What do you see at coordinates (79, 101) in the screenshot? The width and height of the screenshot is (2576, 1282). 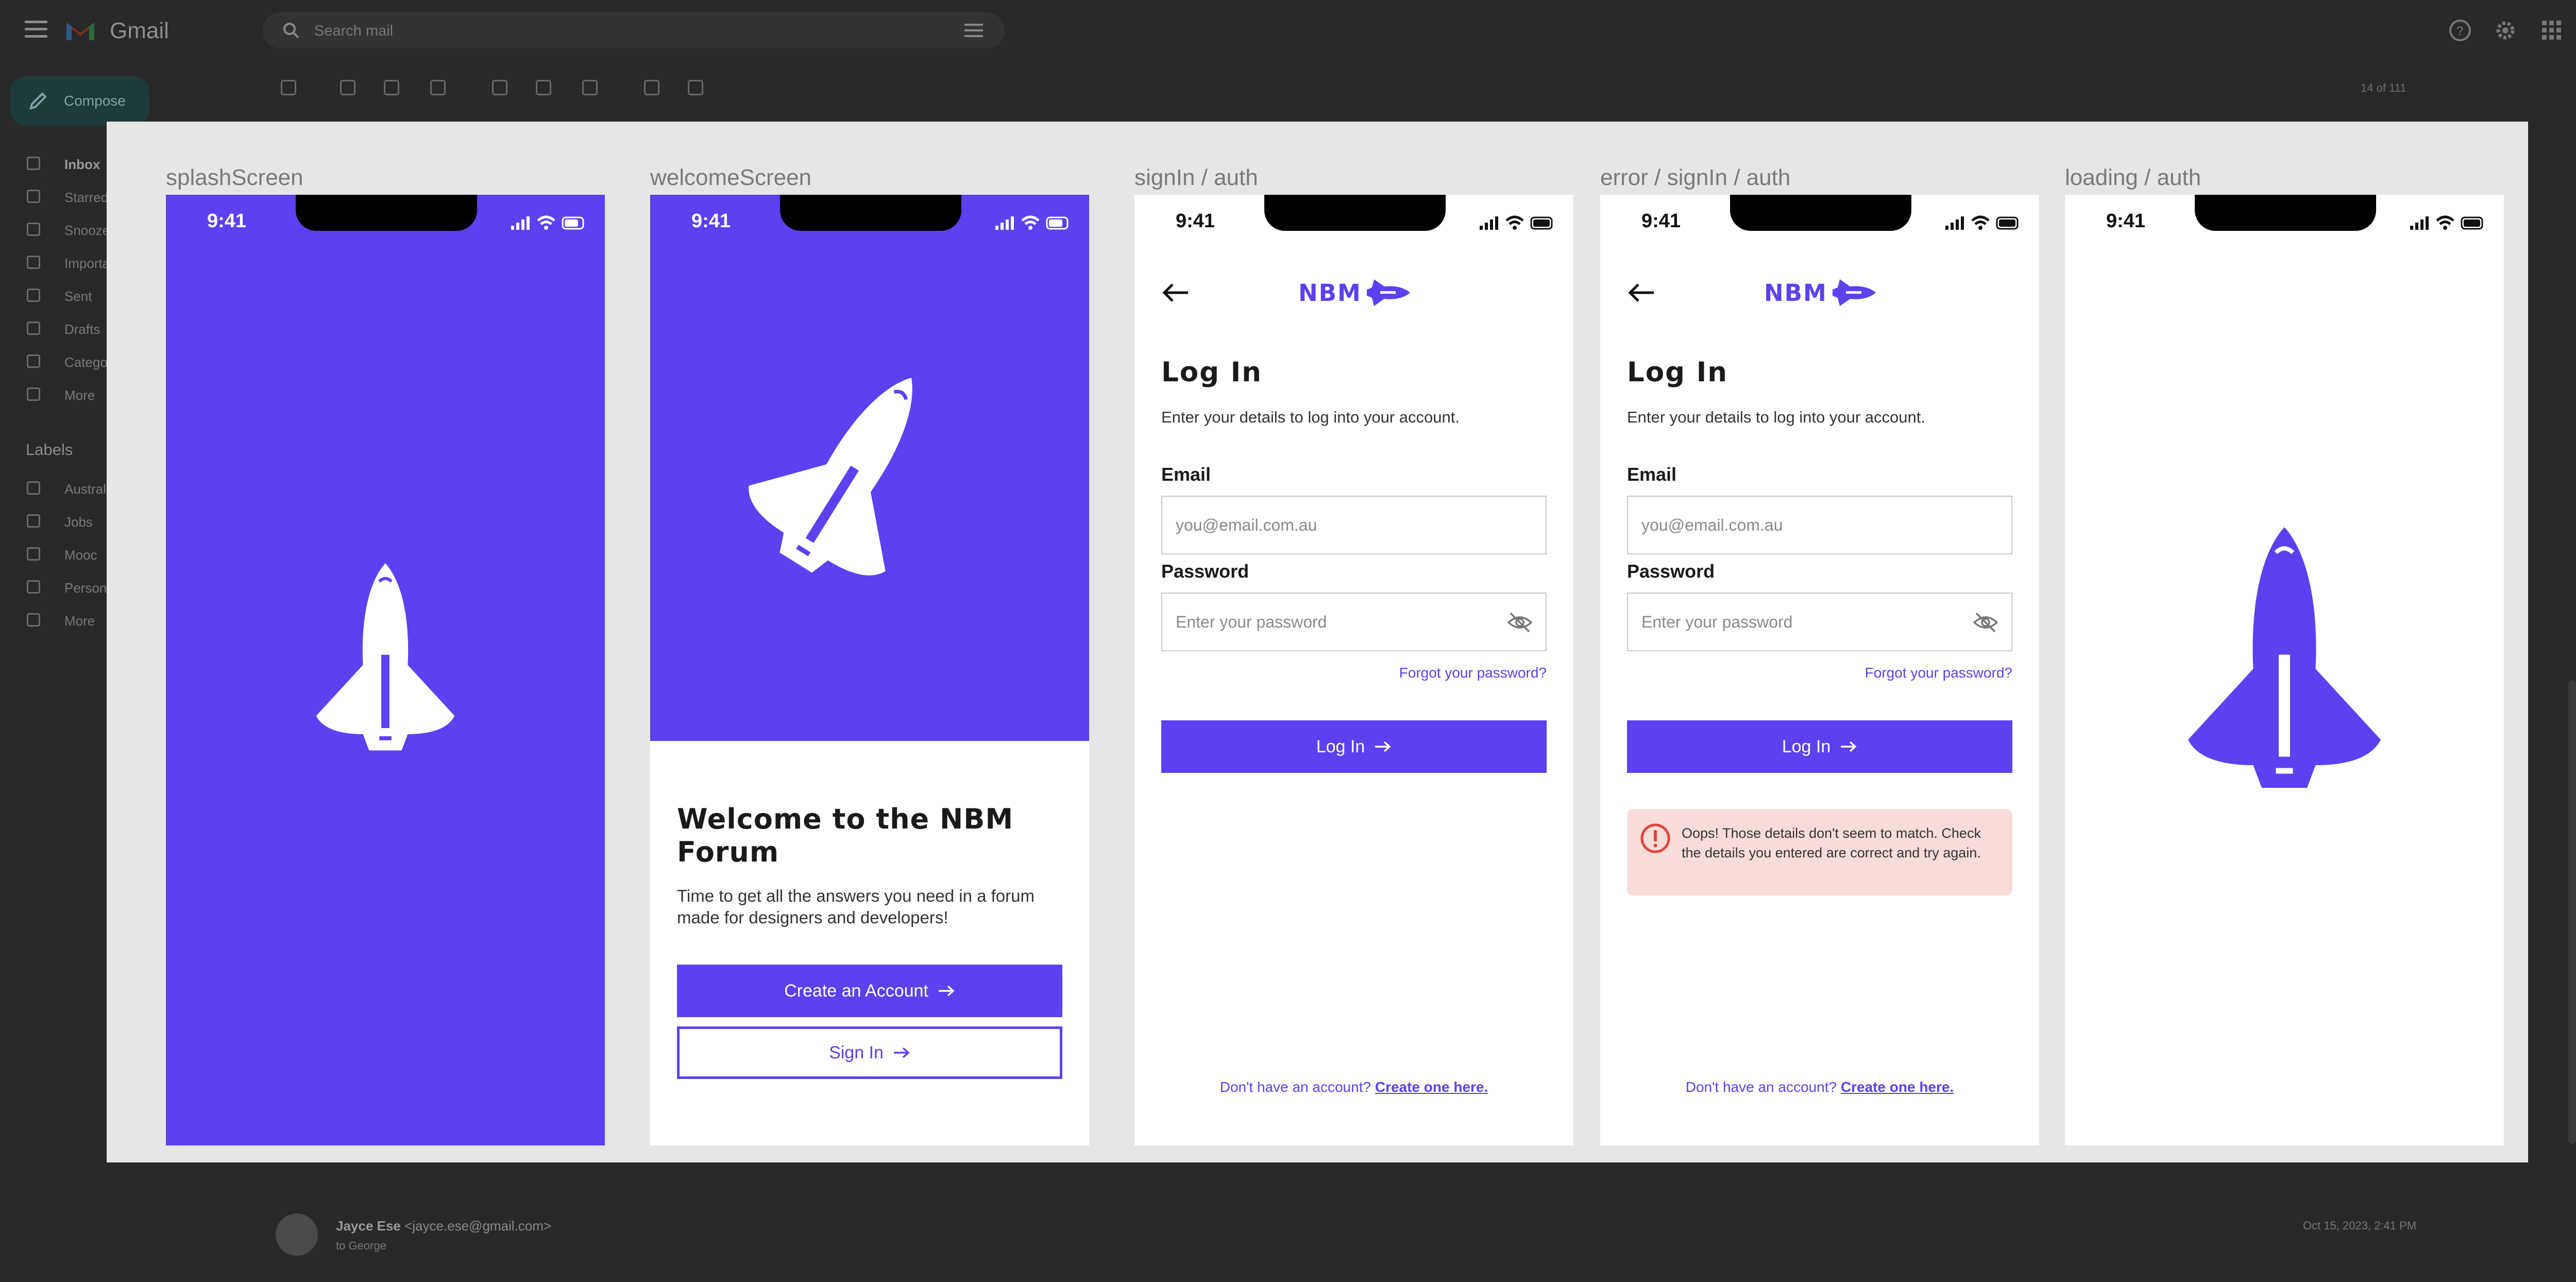 I see `compose-button: Compose` at bounding box center [79, 101].